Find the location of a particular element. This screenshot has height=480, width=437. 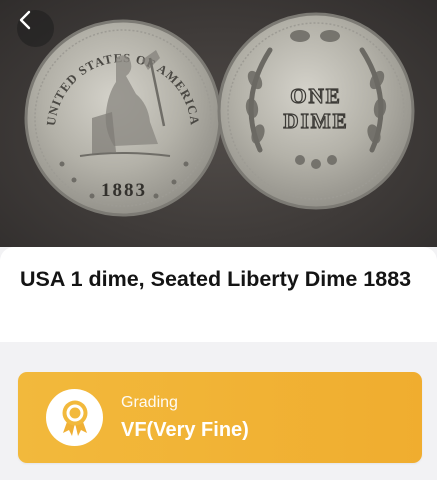

reverse-text-dime: DIME is located at coordinates (315, 121).